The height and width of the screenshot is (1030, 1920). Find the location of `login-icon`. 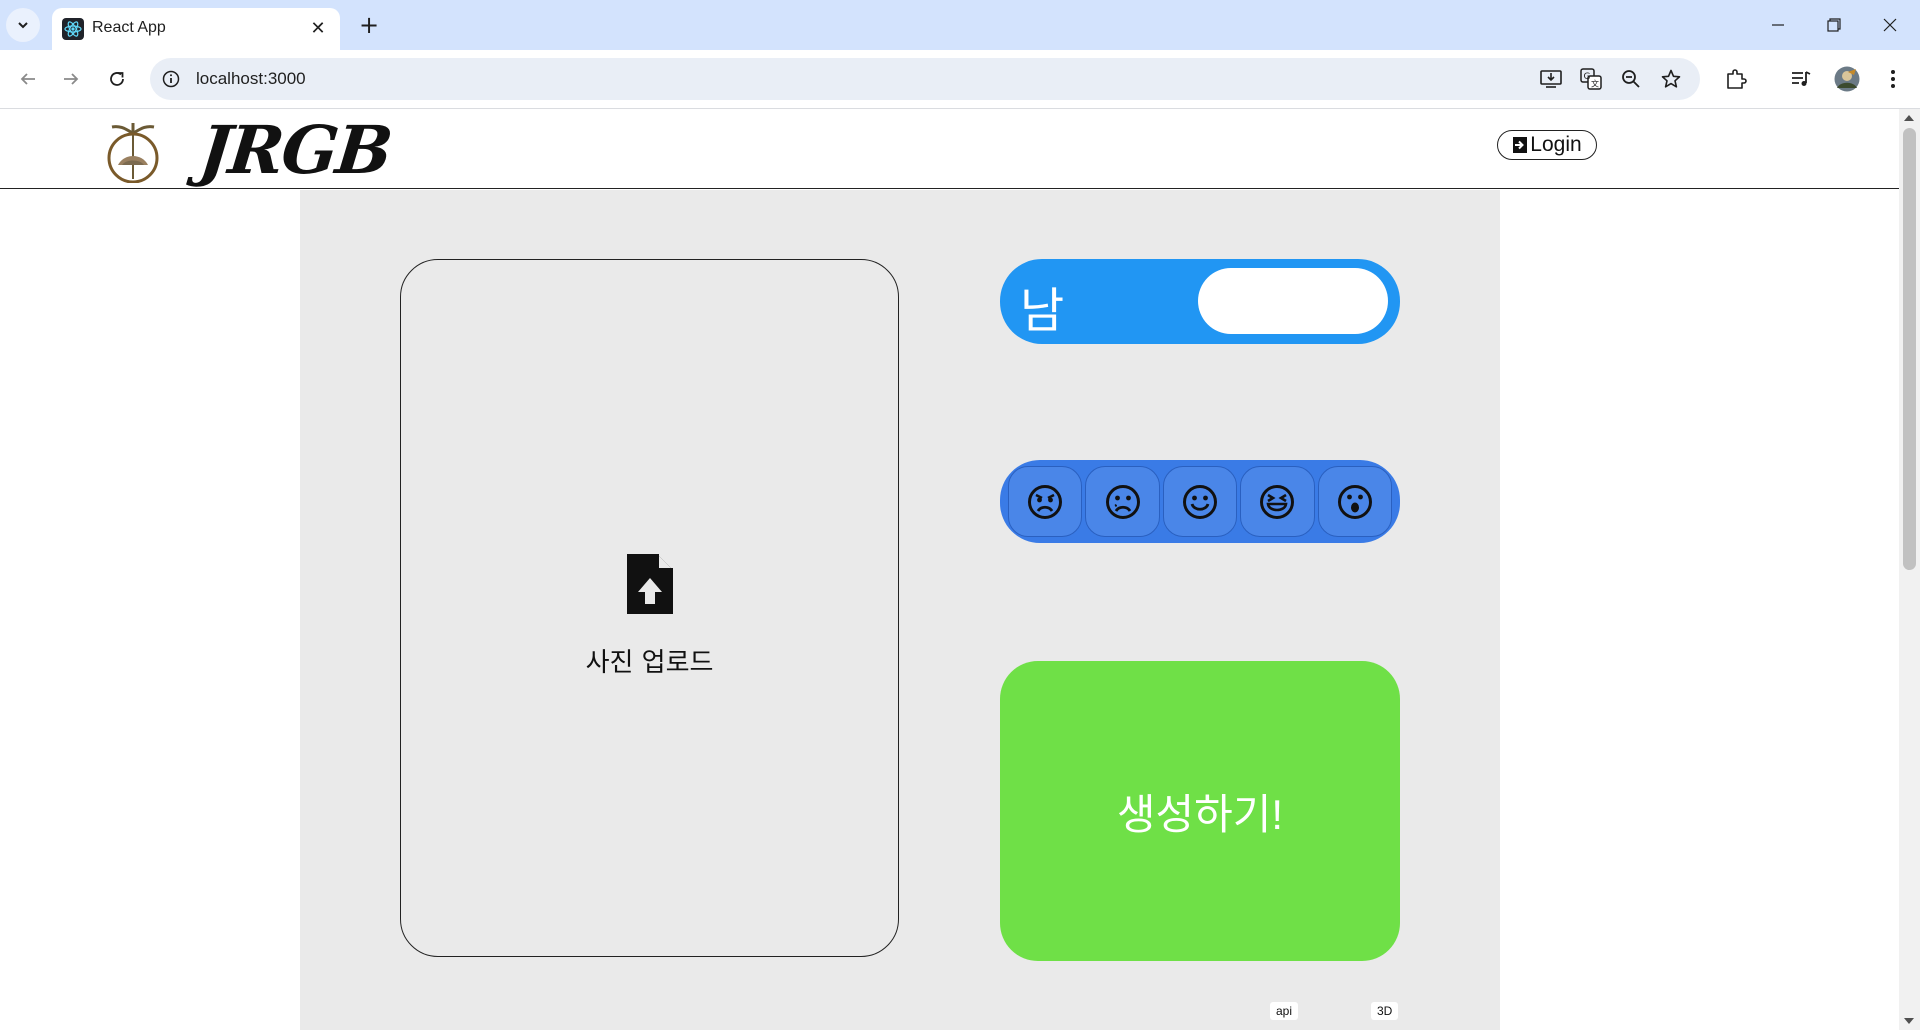

login-icon is located at coordinates (1520, 145).